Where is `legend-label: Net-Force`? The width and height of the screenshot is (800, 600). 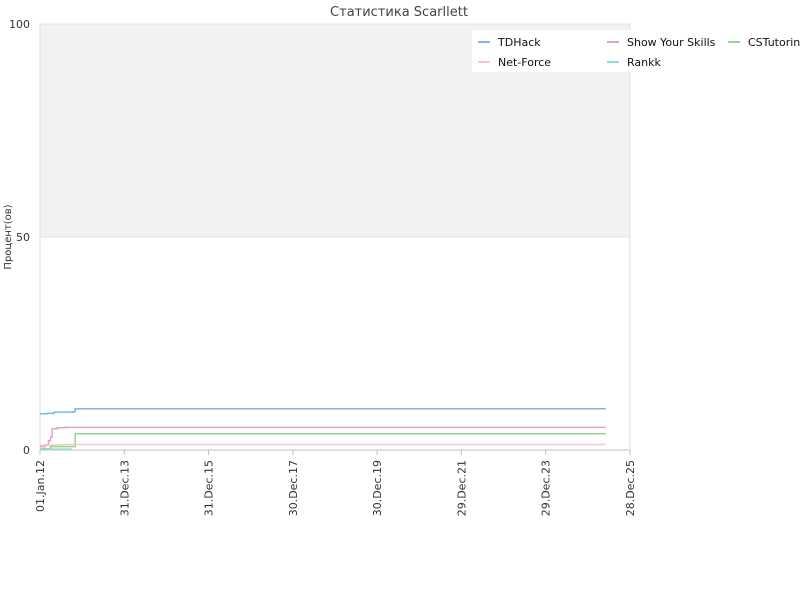 legend-label: Net-Force is located at coordinates (524, 62).